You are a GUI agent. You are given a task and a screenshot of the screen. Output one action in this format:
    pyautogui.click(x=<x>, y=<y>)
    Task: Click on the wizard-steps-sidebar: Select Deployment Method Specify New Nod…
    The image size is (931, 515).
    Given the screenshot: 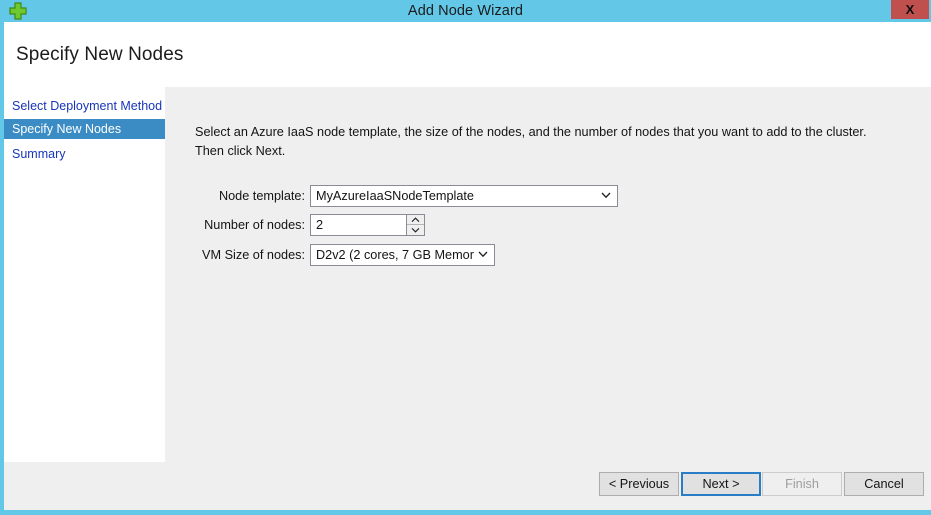 What is the action you would take?
    pyautogui.click(x=84, y=274)
    